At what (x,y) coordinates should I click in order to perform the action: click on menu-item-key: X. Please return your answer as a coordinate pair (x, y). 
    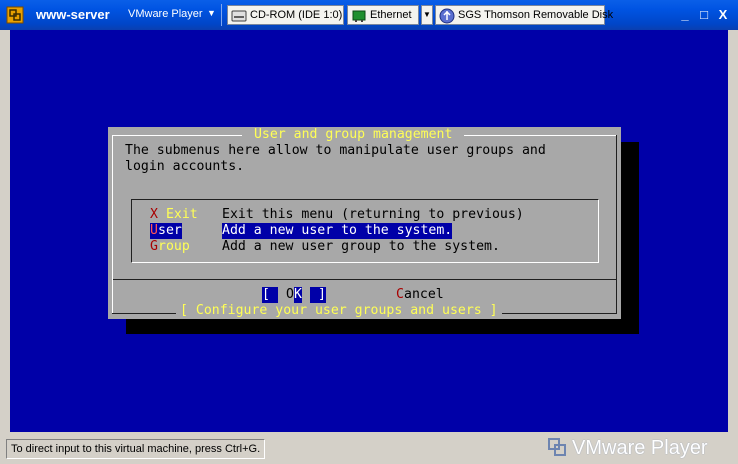
    Looking at the image, I should click on (154, 214).